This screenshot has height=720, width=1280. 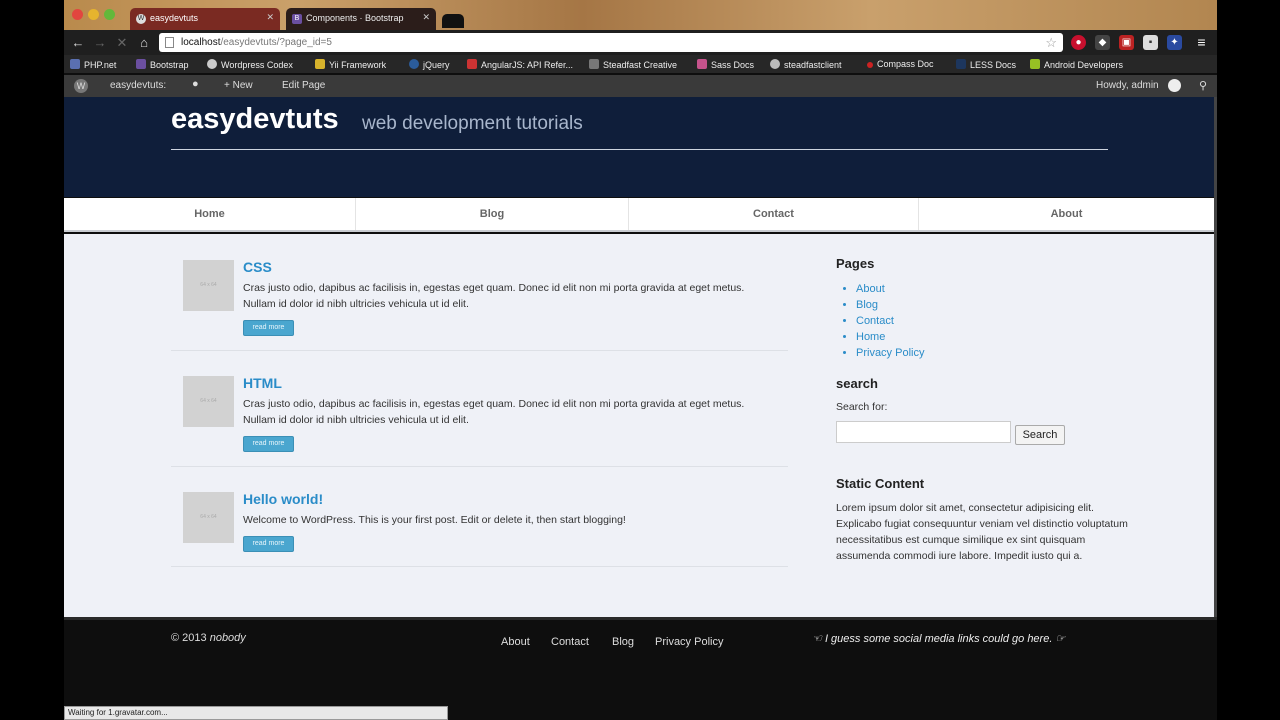 What do you see at coordinates (817, 639) in the screenshot?
I see `hand-left-icon: ☜` at bounding box center [817, 639].